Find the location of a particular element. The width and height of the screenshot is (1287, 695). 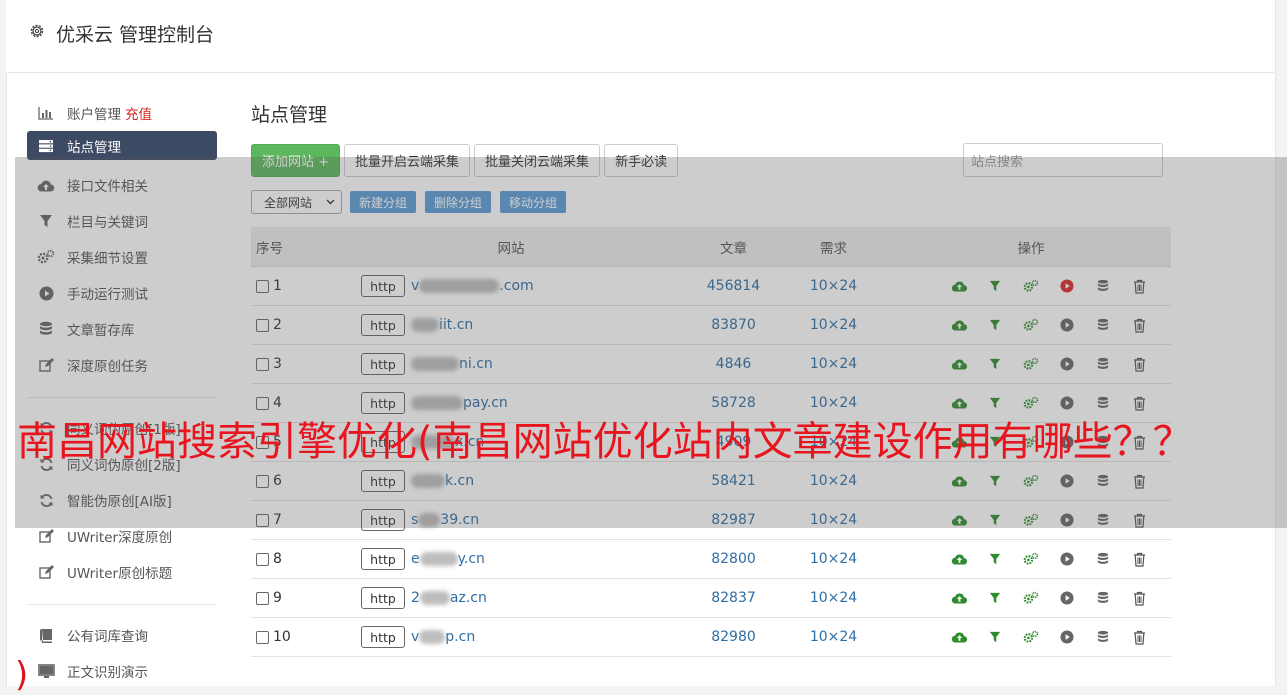

article-count-link: 82800 is located at coordinates (733, 559).